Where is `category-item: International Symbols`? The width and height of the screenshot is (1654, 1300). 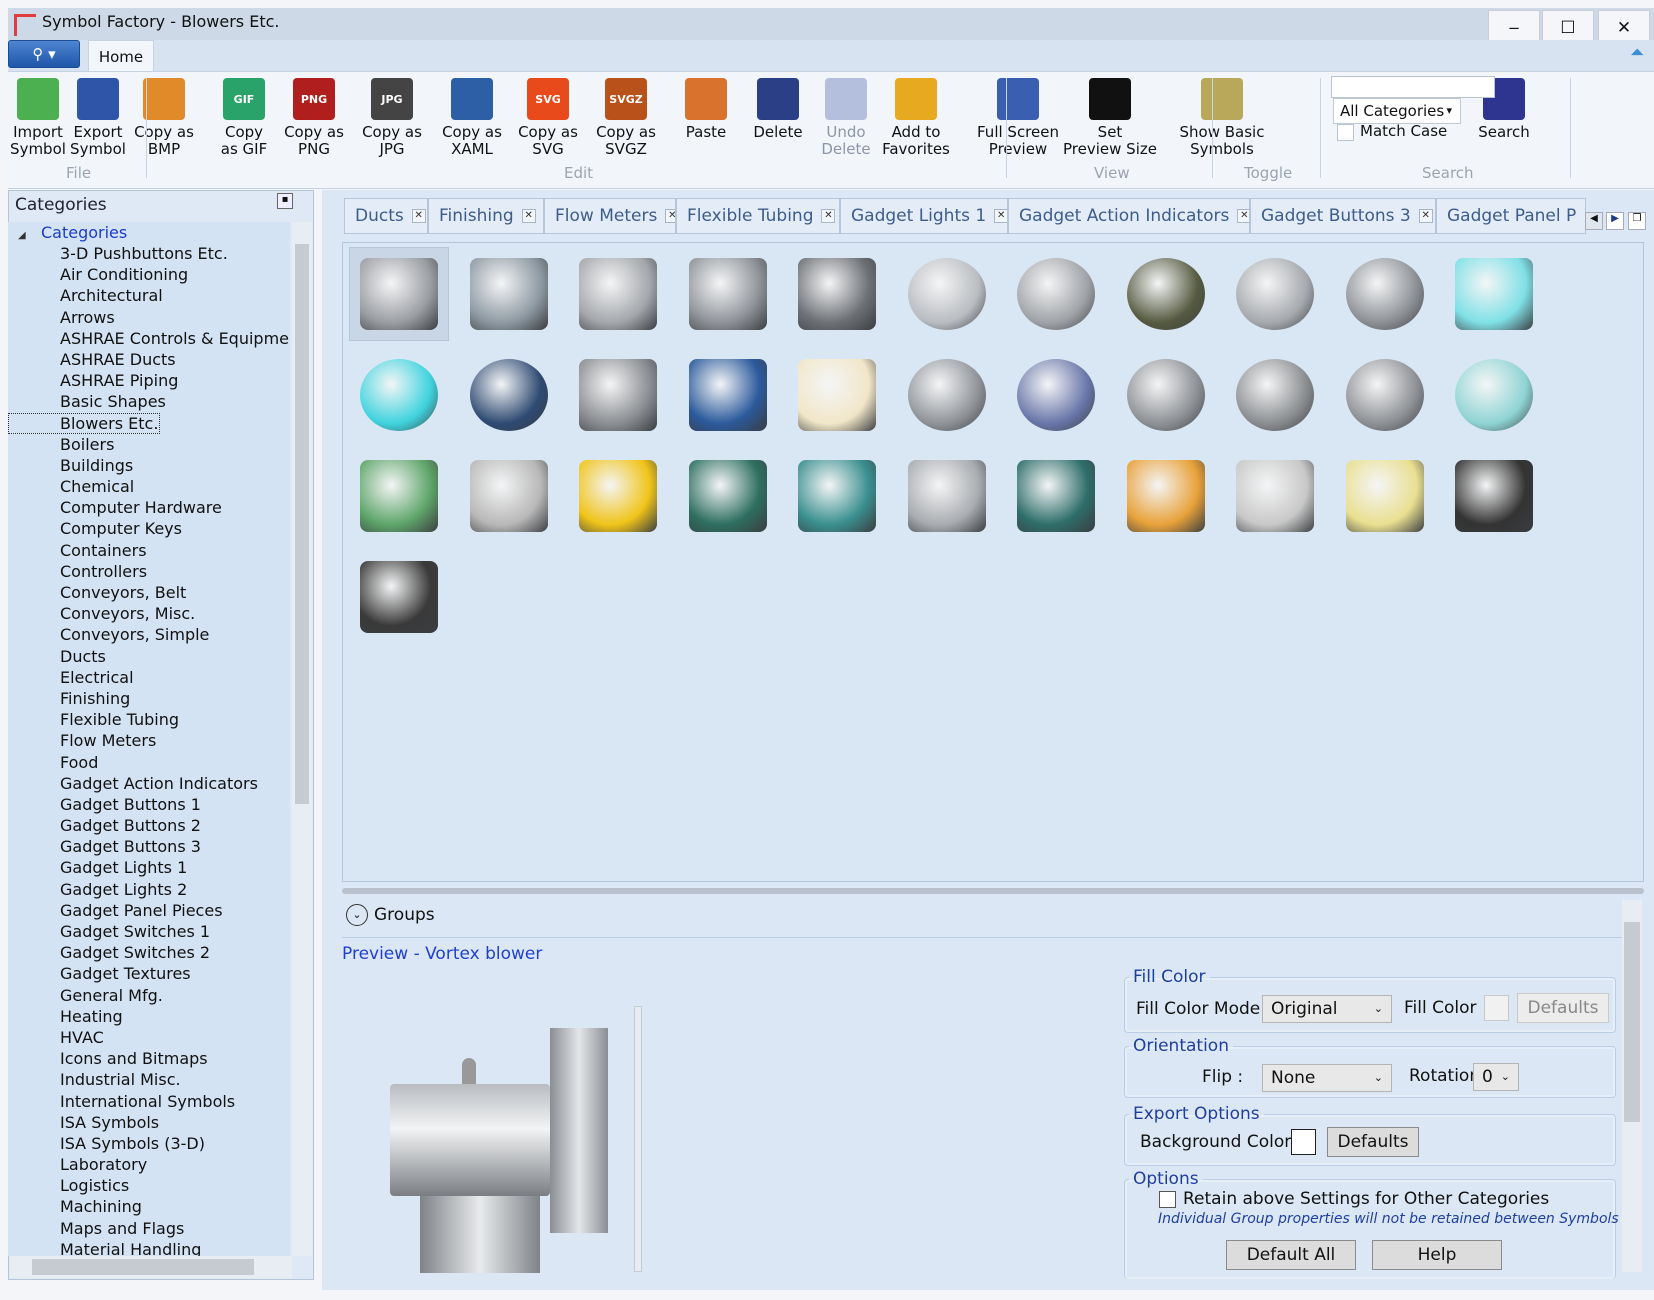
category-item: International Symbols is located at coordinates (149, 1101).